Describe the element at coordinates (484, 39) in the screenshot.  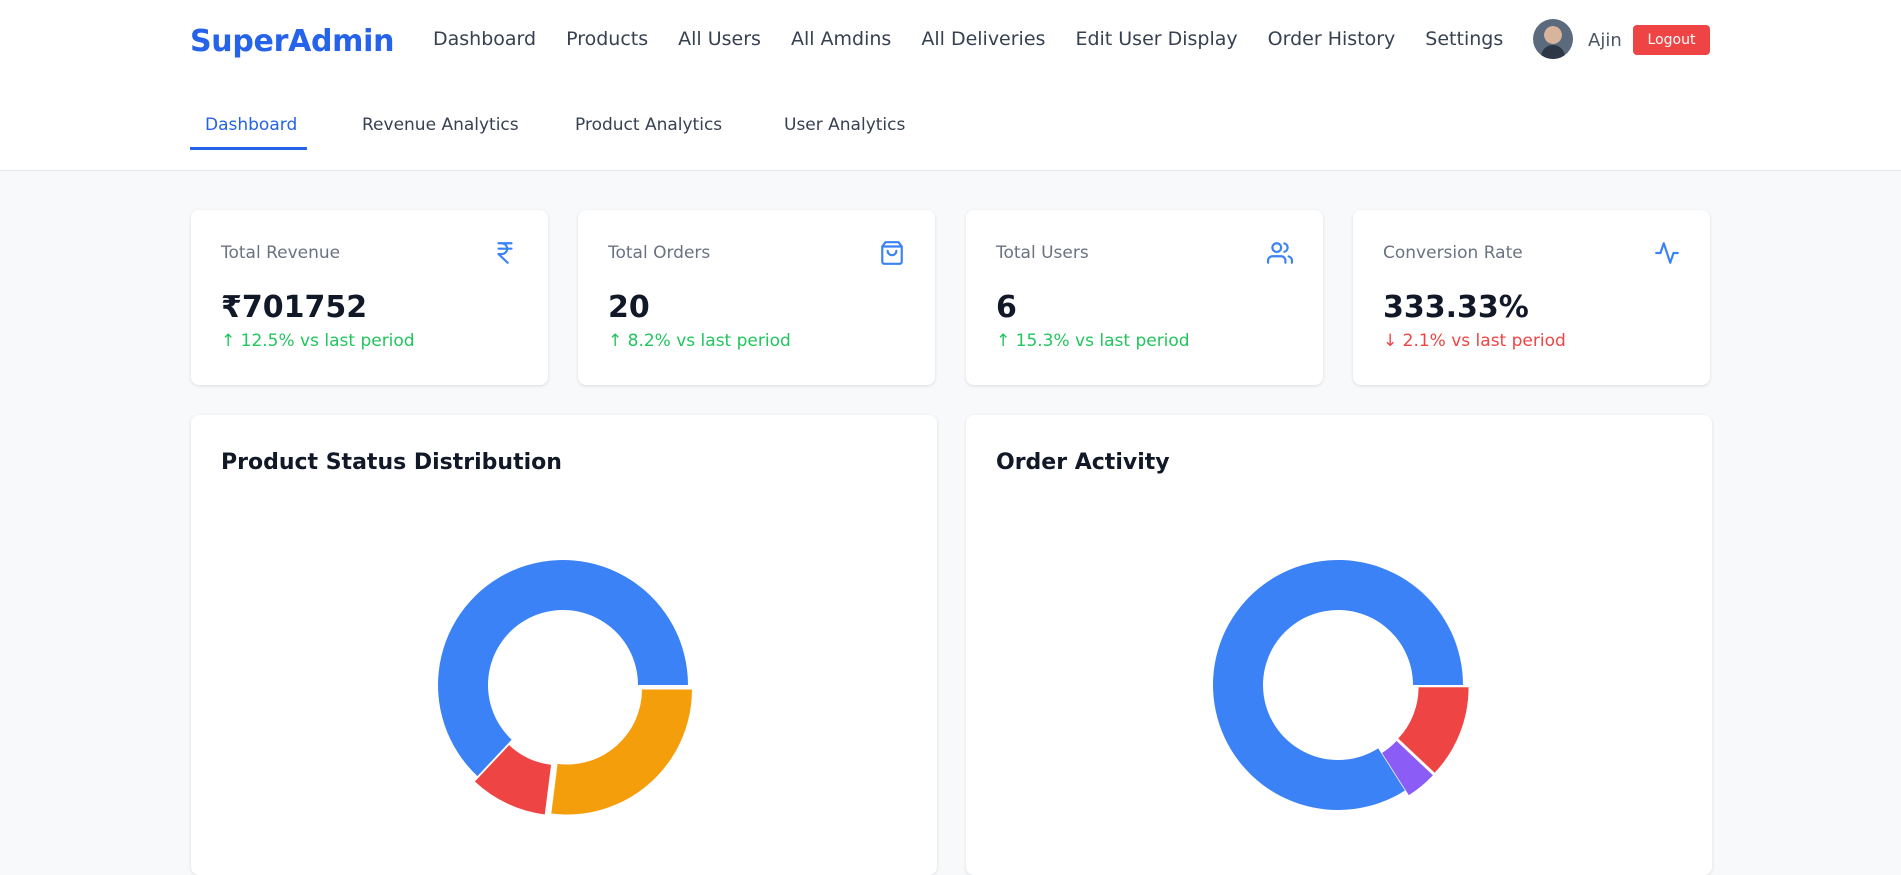
I see `nav-dashboard: Dashboard` at that location.